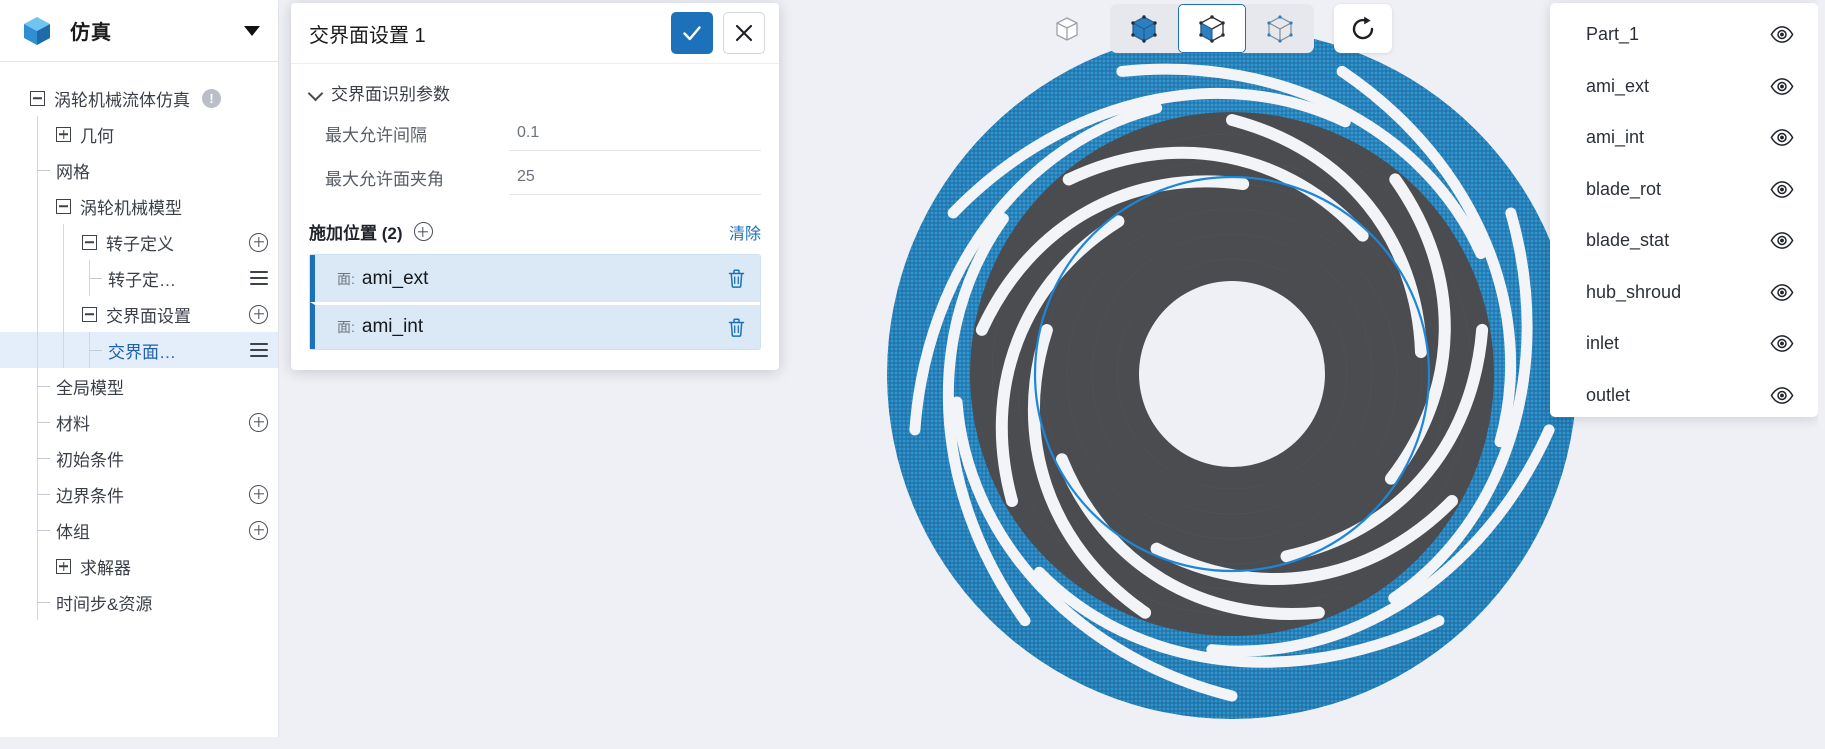 Image resolution: width=1825 pixels, height=749 pixels. I want to click on part-name: blade_stat, so click(1628, 240).